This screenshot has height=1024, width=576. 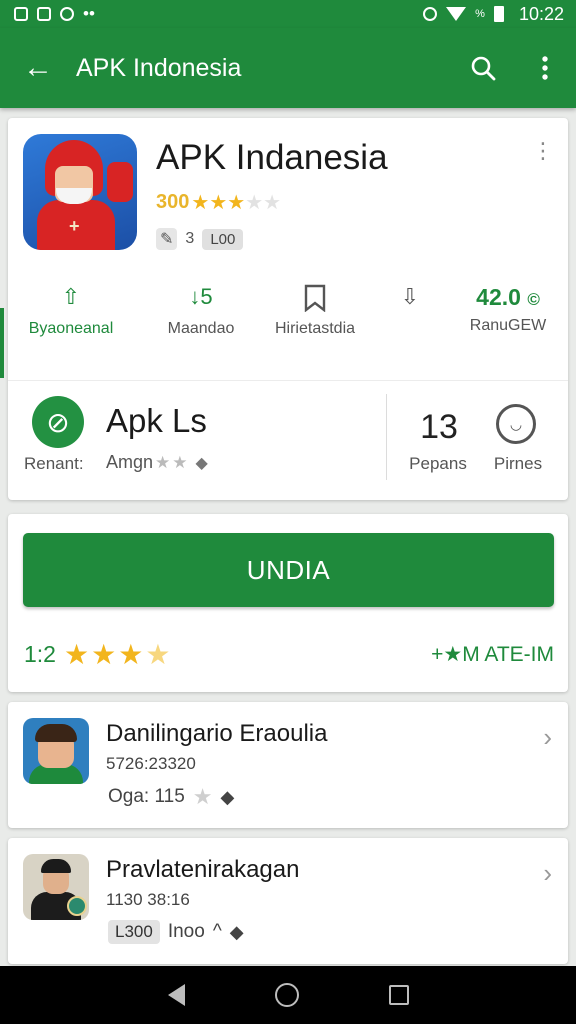 What do you see at coordinates (315, 299) in the screenshot?
I see `bookmark-icon` at bounding box center [315, 299].